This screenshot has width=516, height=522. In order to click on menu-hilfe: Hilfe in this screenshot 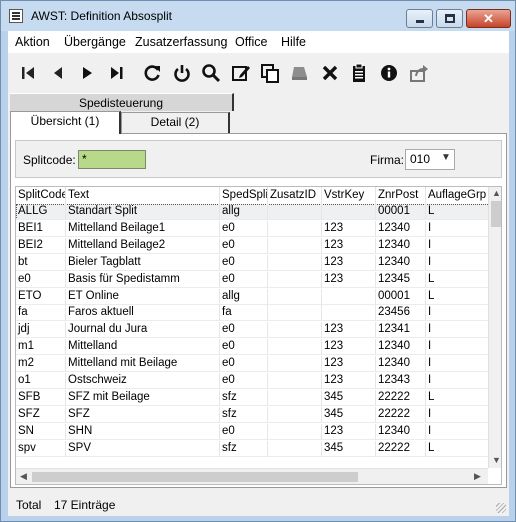, I will do `click(293, 42)`.